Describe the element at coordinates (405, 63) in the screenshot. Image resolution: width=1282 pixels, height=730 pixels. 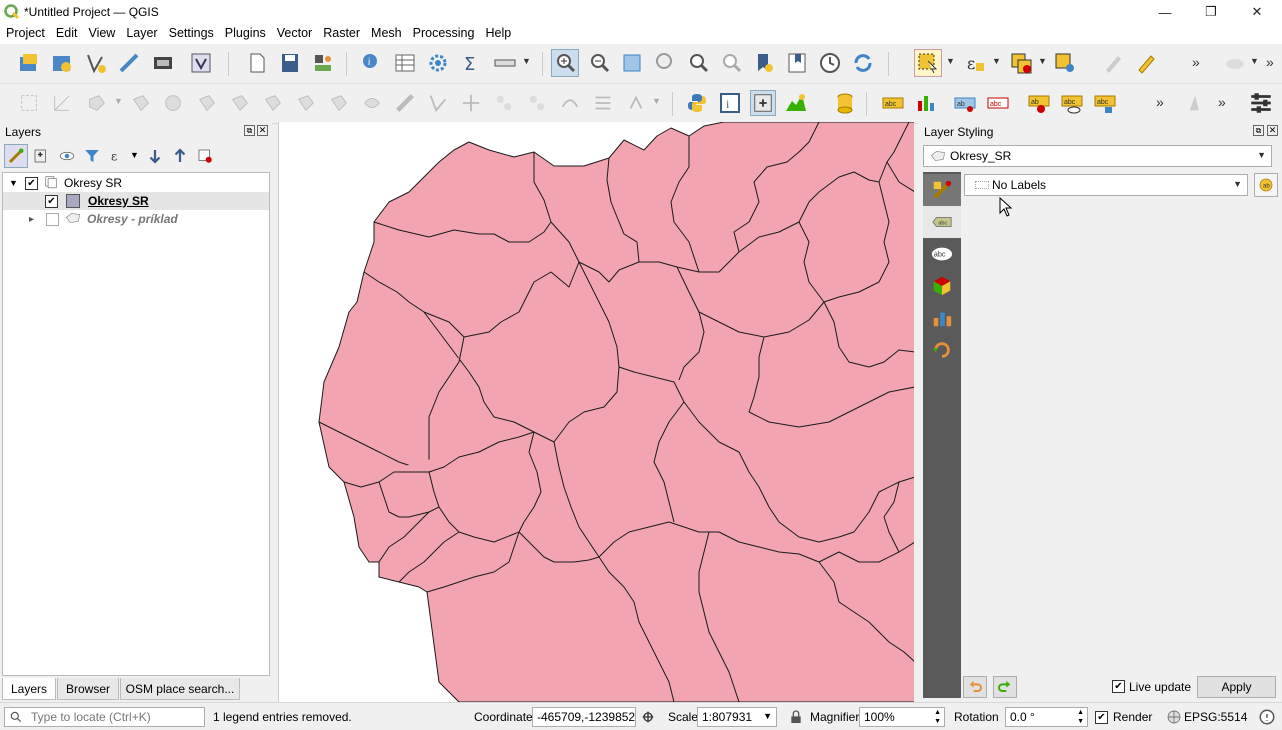
I see `attribute-table-icon` at that location.